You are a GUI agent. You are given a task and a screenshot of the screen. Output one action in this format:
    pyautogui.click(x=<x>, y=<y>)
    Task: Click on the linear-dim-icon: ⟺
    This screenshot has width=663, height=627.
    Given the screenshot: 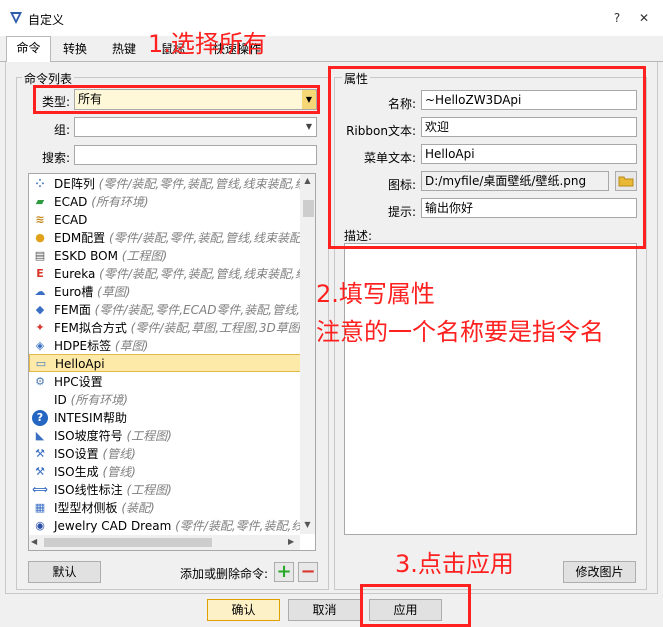 What is the action you would take?
    pyautogui.click(x=40, y=489)
    